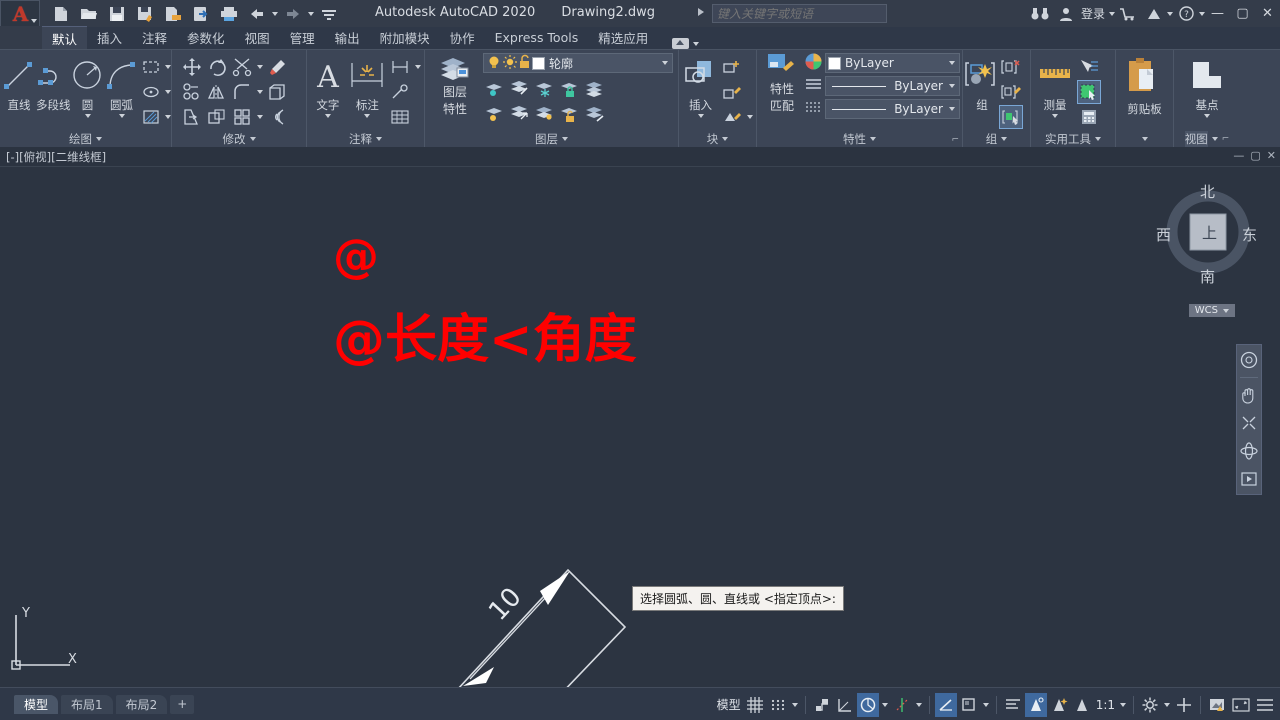  I want to click on layer-off-icon, so click(495, 113).